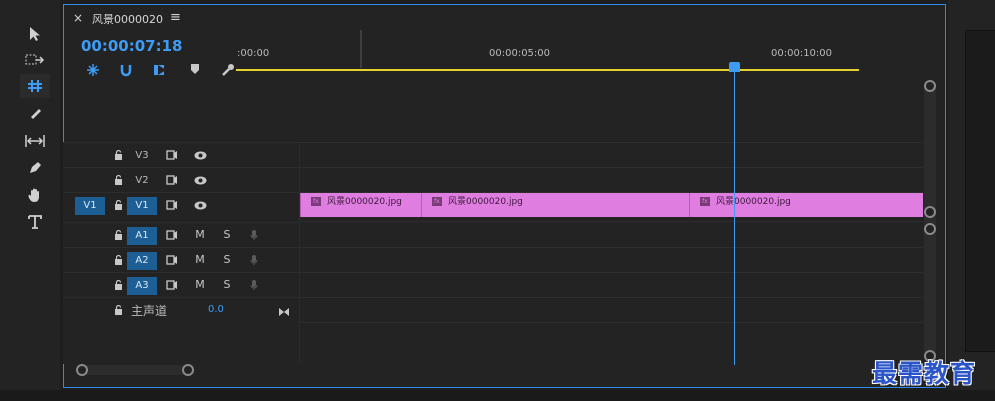 This screenshot has width=995, height=401. Describe the element at coordinates (181, 179) in the screenshot. I see `track-header-v2: V2` at that location.